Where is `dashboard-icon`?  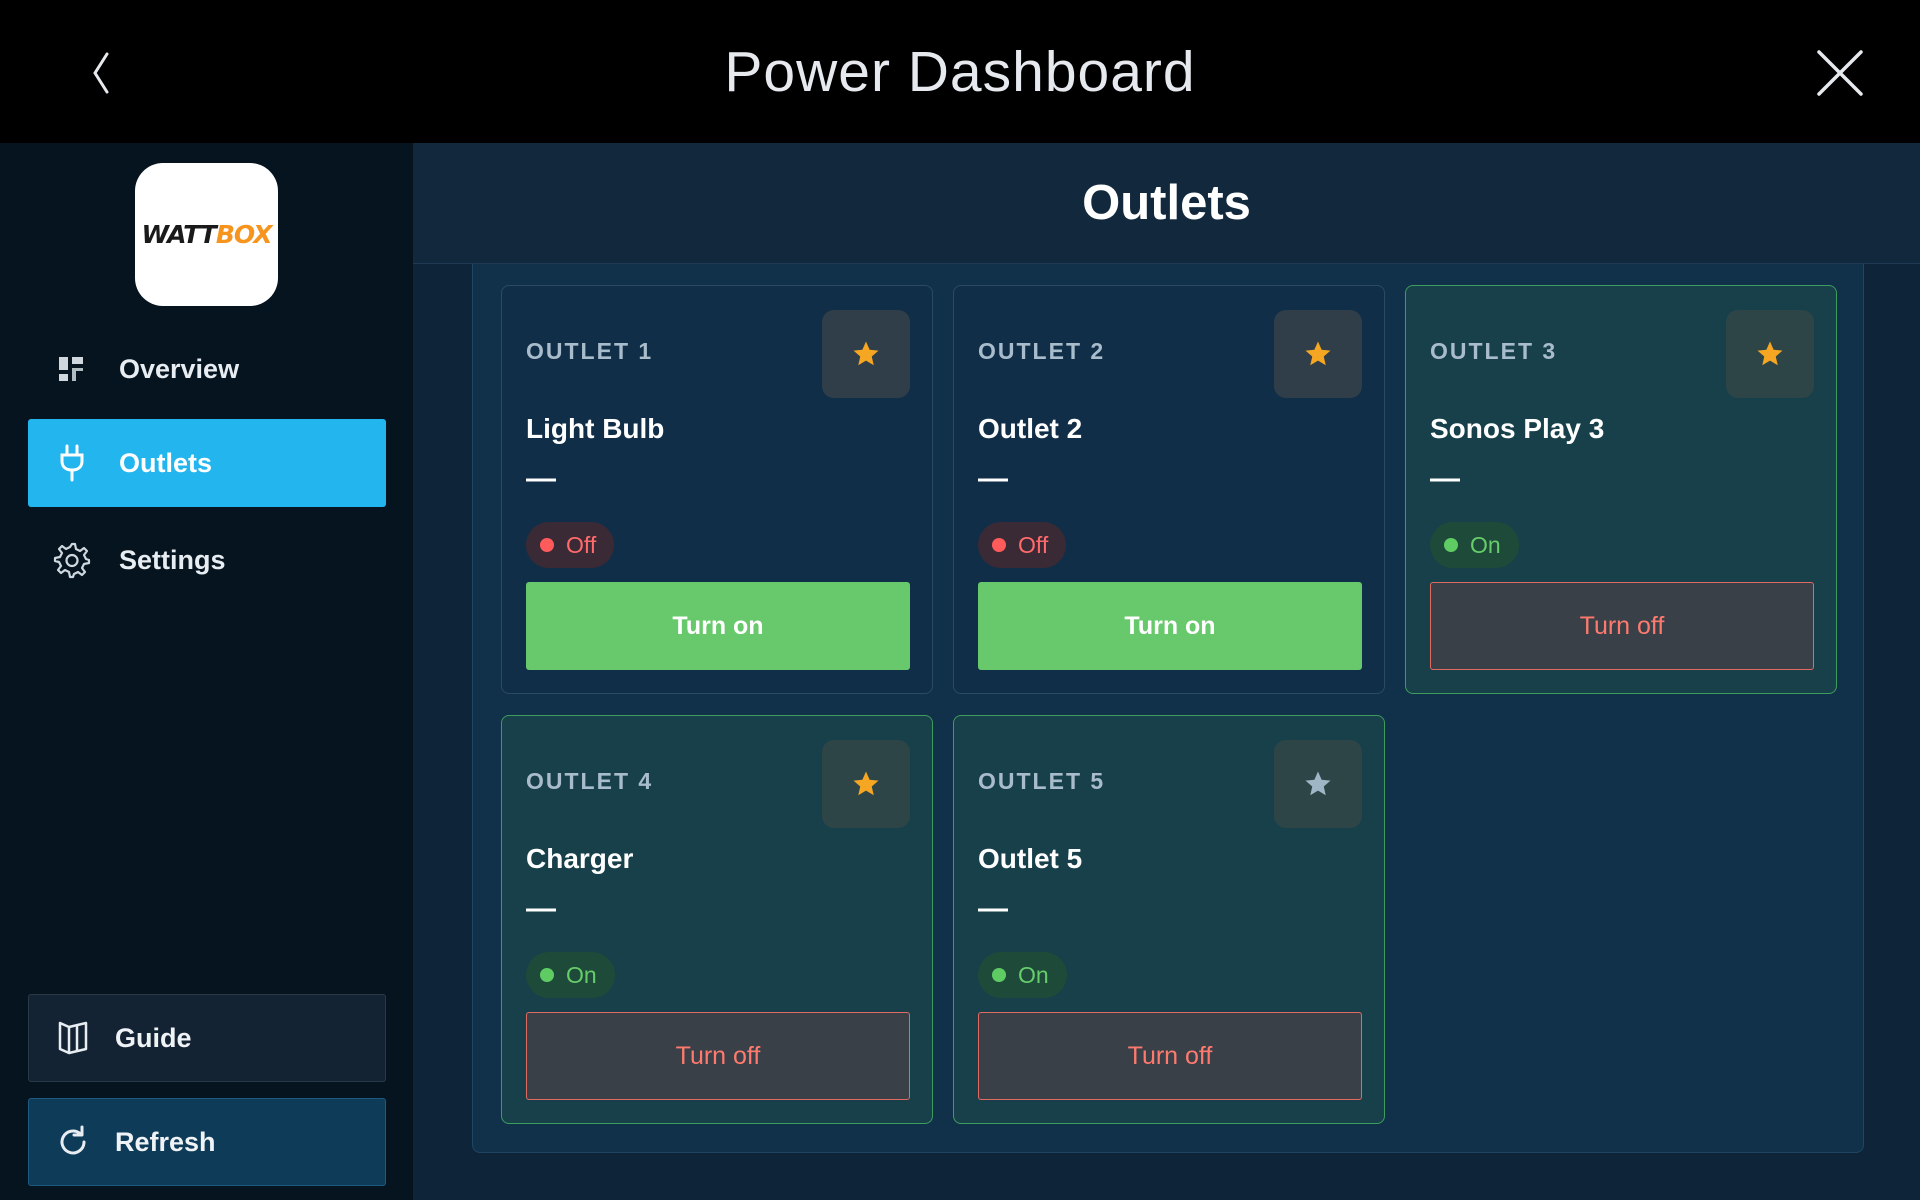 dashboard-icon is located at coordinates (72, 369).